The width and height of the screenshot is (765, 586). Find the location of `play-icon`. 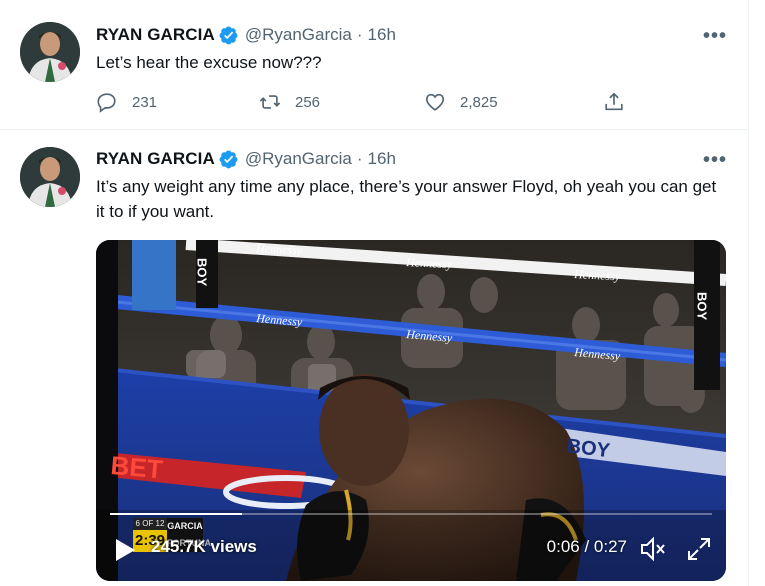

play-icon is located at coordinates (125, 550).